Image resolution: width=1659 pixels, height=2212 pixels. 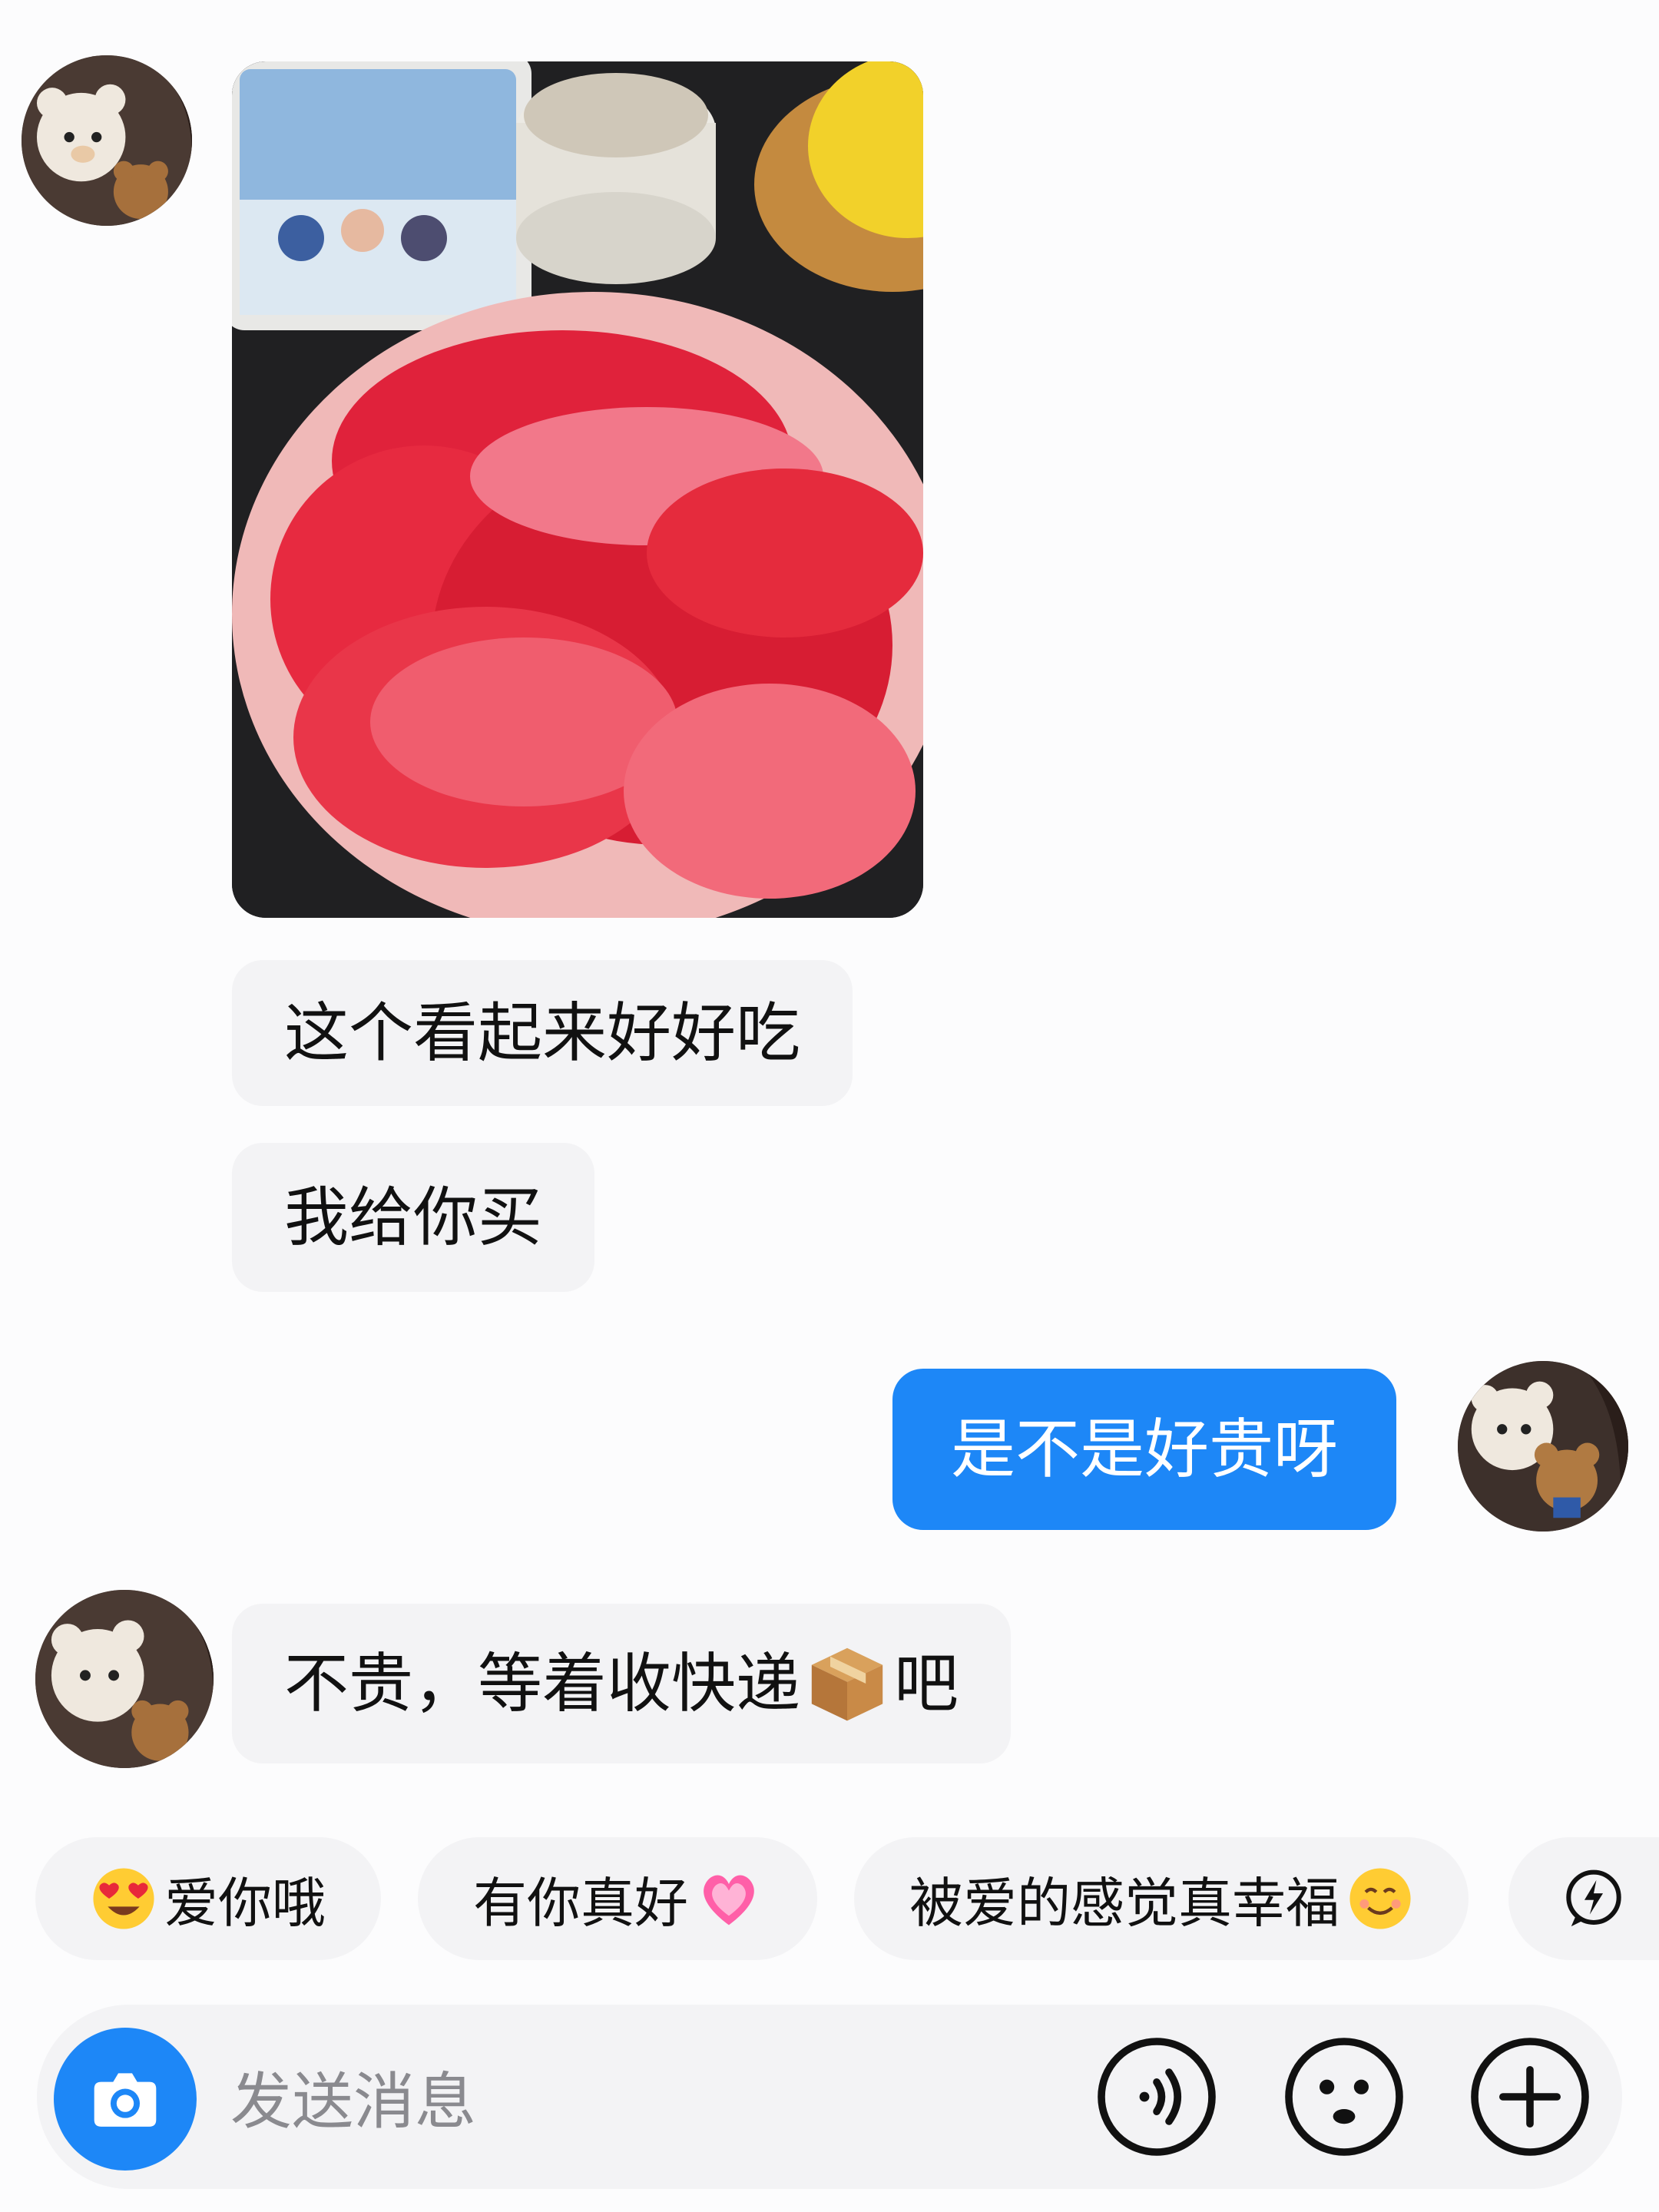 I want to click on message-bubble-incoming: 不贵，等着收快递 吧, so click(x=622, y=1684).